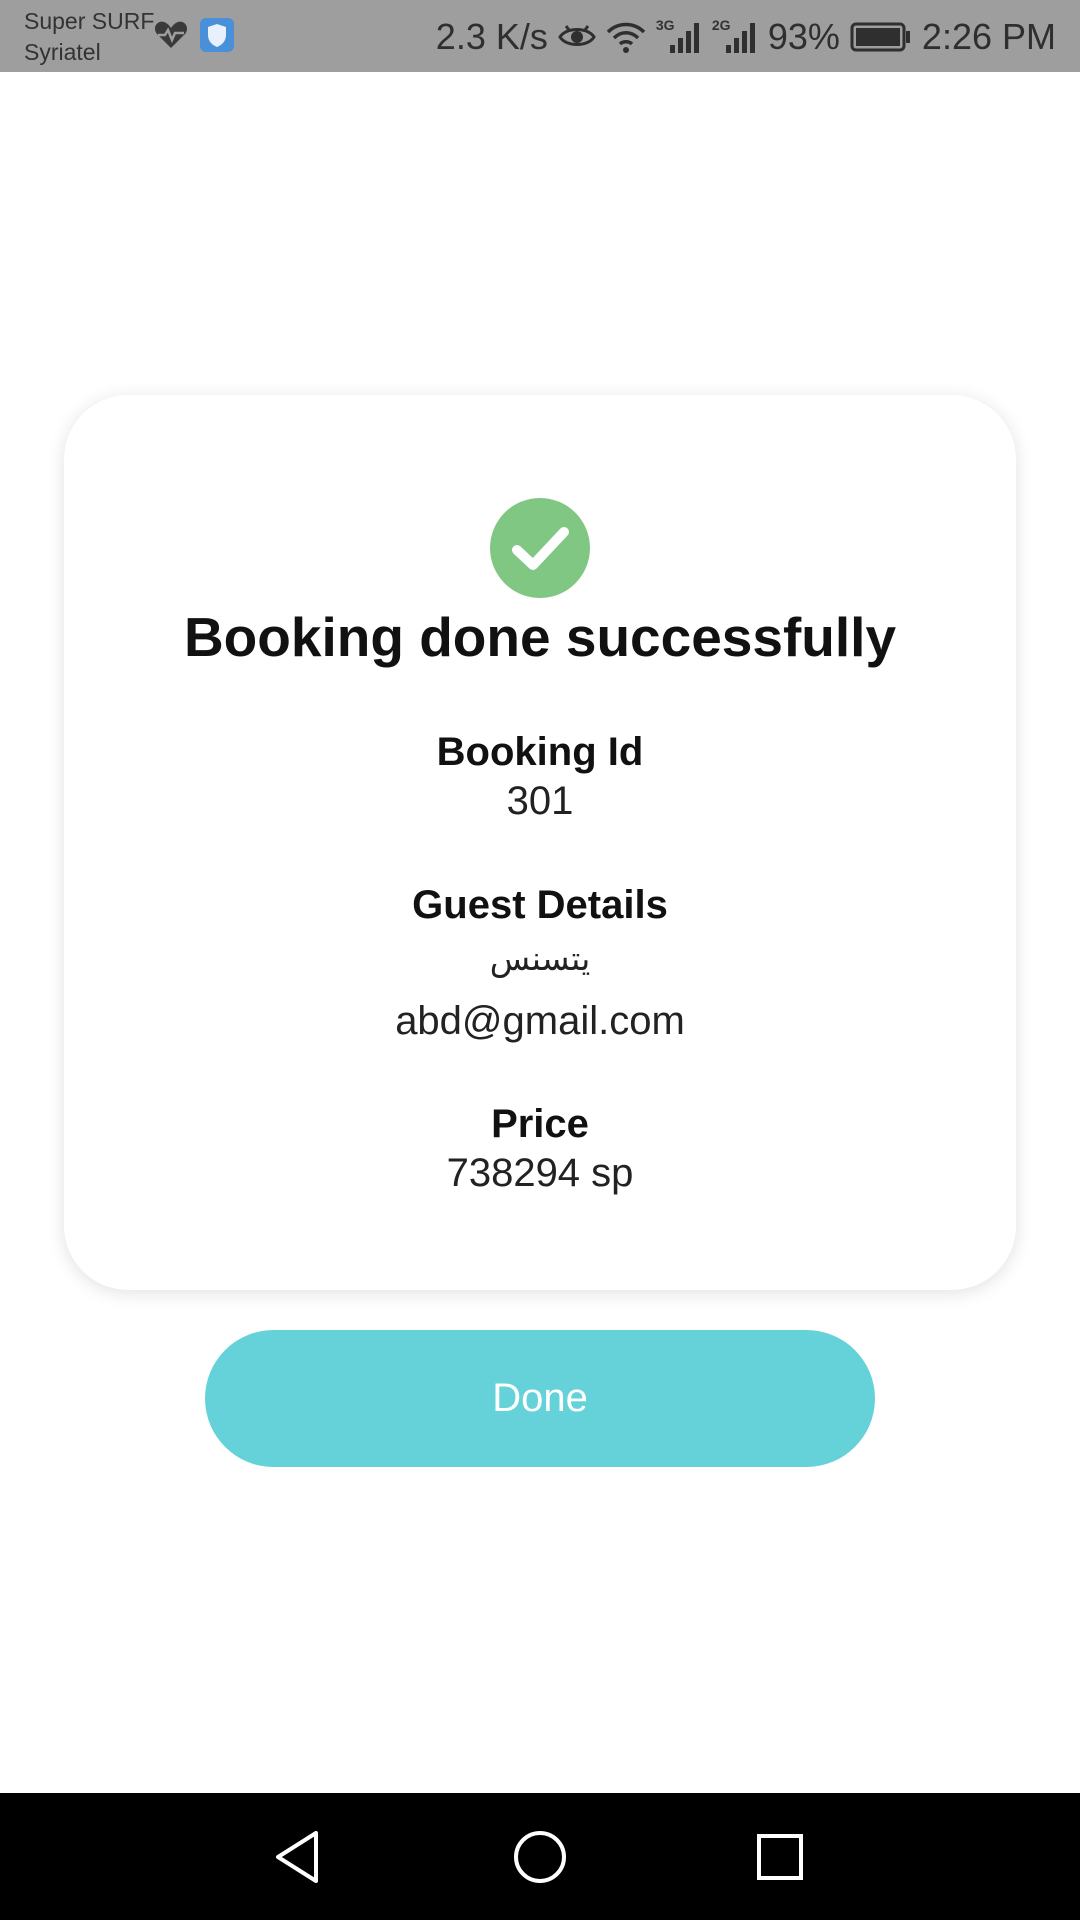 The image size is (1080, 1920). I want to click on guest-name: يتسنس, so click(540, 958).